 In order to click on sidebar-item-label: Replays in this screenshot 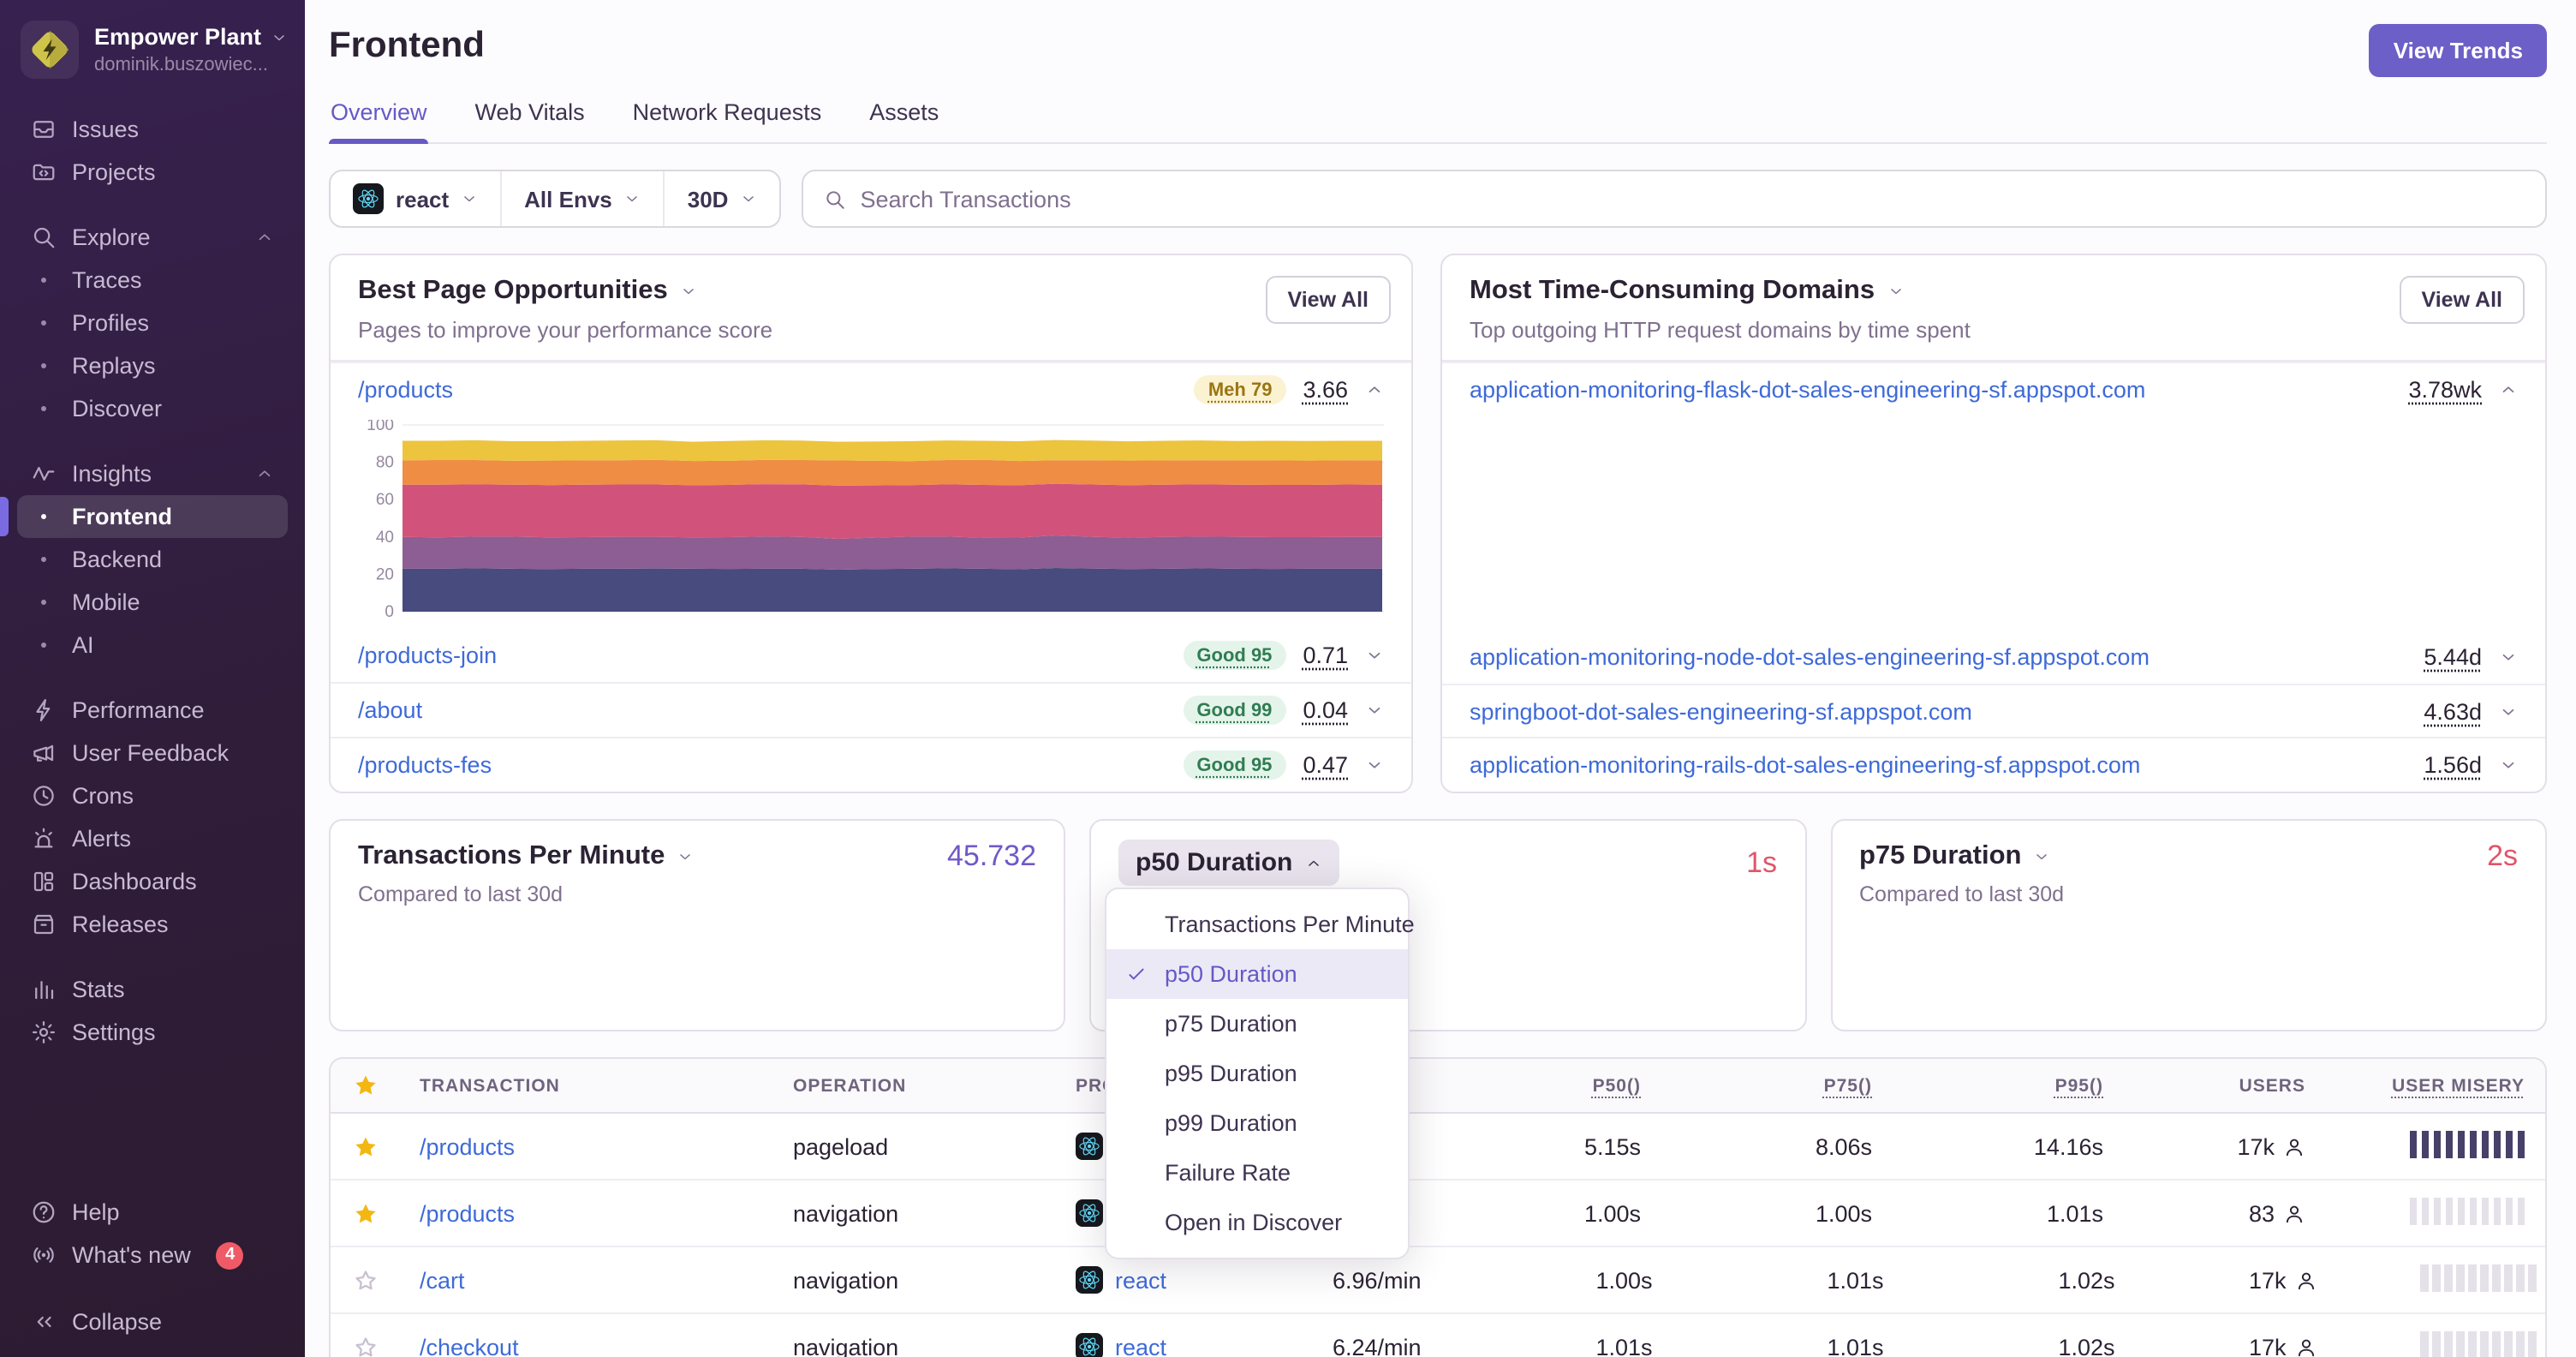, I will do `click(114, 366)`.